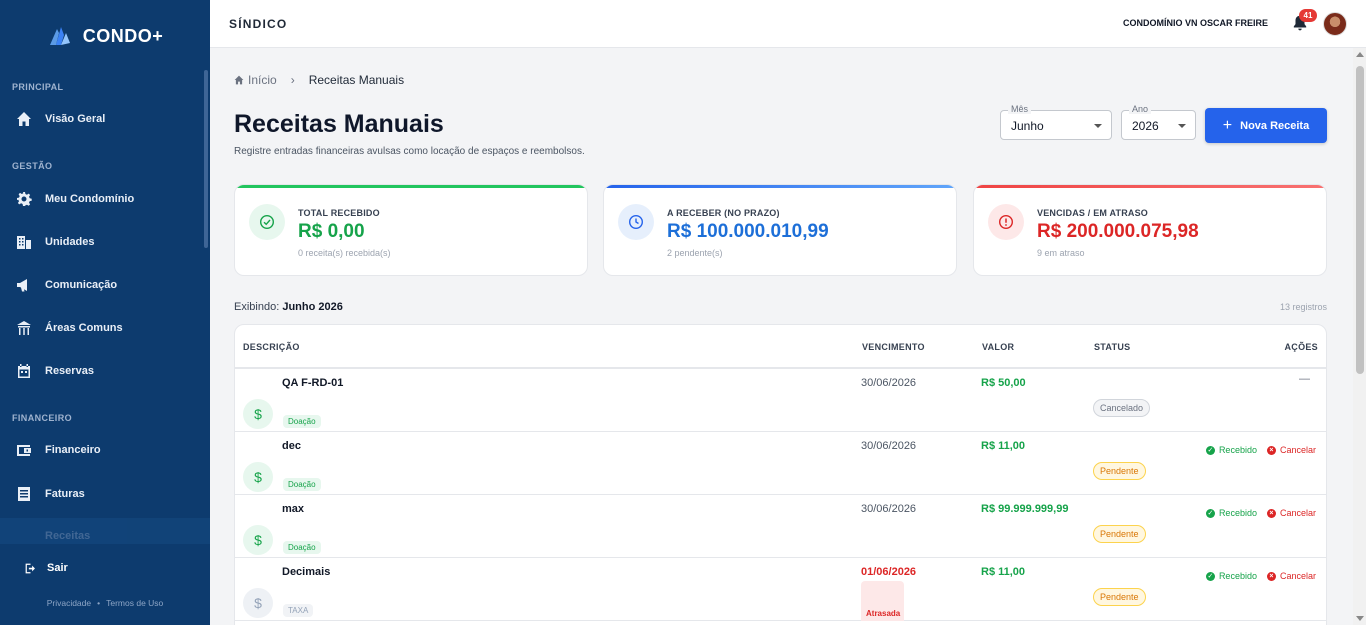 The height and width of the screenshot is (625, 1366). Describe the element at coordinates (788, 24) in the screenshot. I see `topbar: SÍNDICO CONDOMÍNIO VN OSCAR FREIRE 41` at that location.